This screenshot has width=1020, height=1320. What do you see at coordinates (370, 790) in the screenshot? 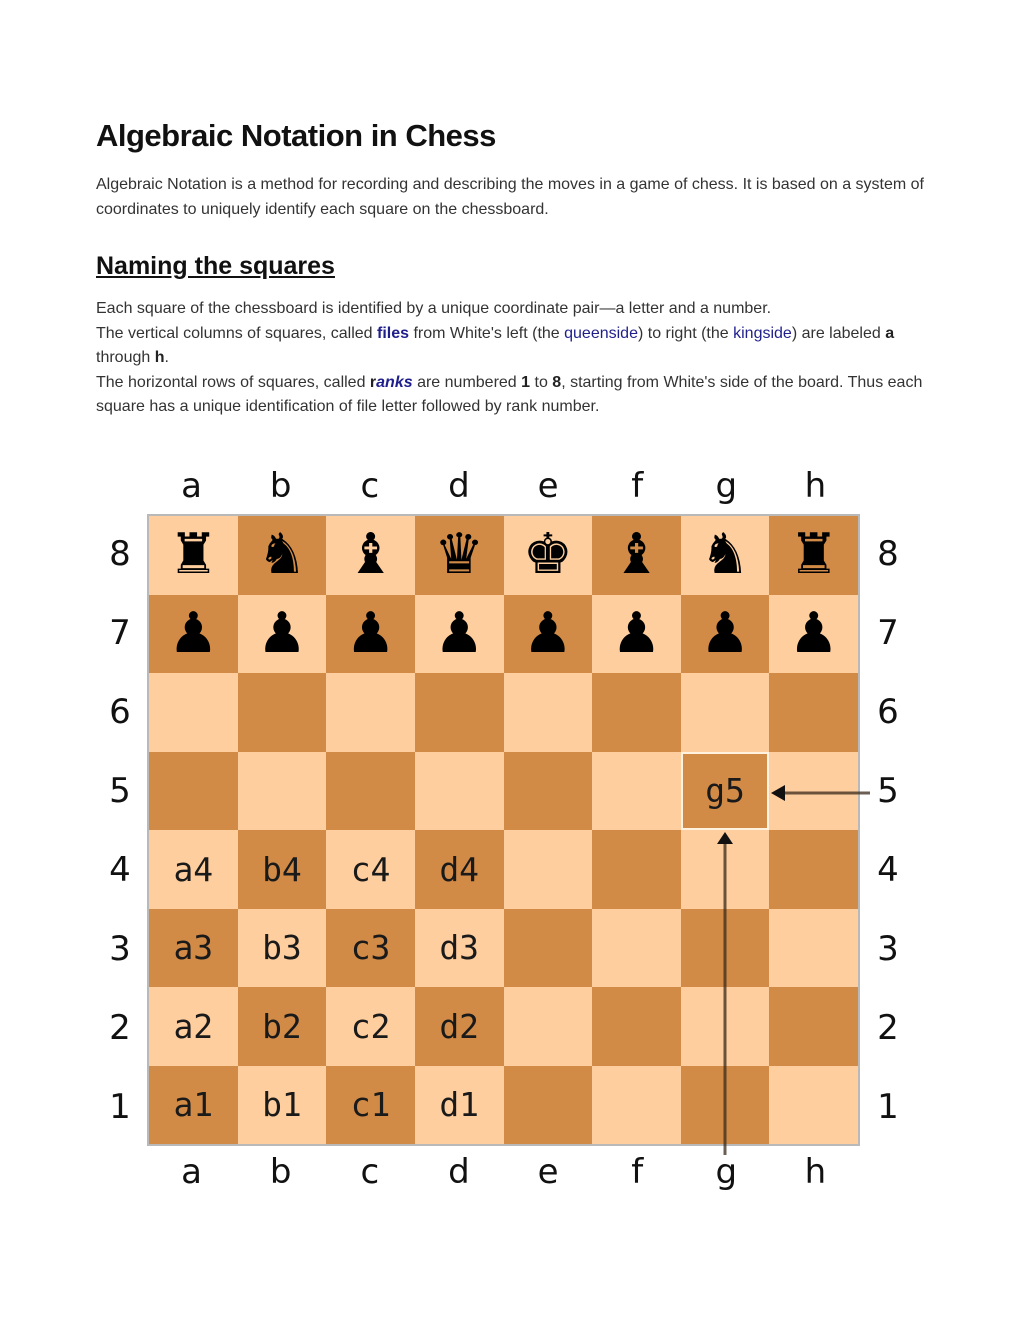
I see `square-c5` at bounding box center [370, 790].